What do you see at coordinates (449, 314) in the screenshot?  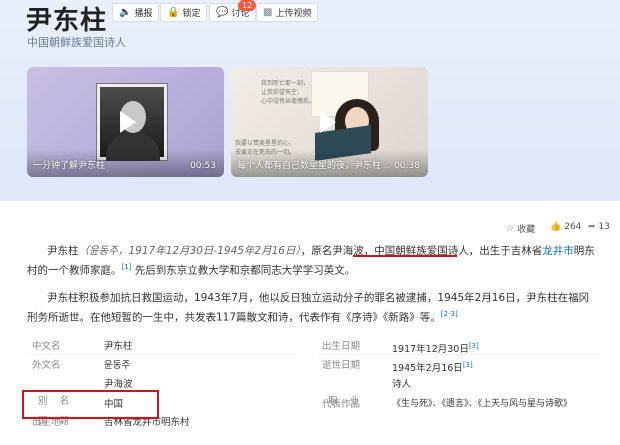 I see `ref-2-3: [2-3]` at bounding box center [449, 314].